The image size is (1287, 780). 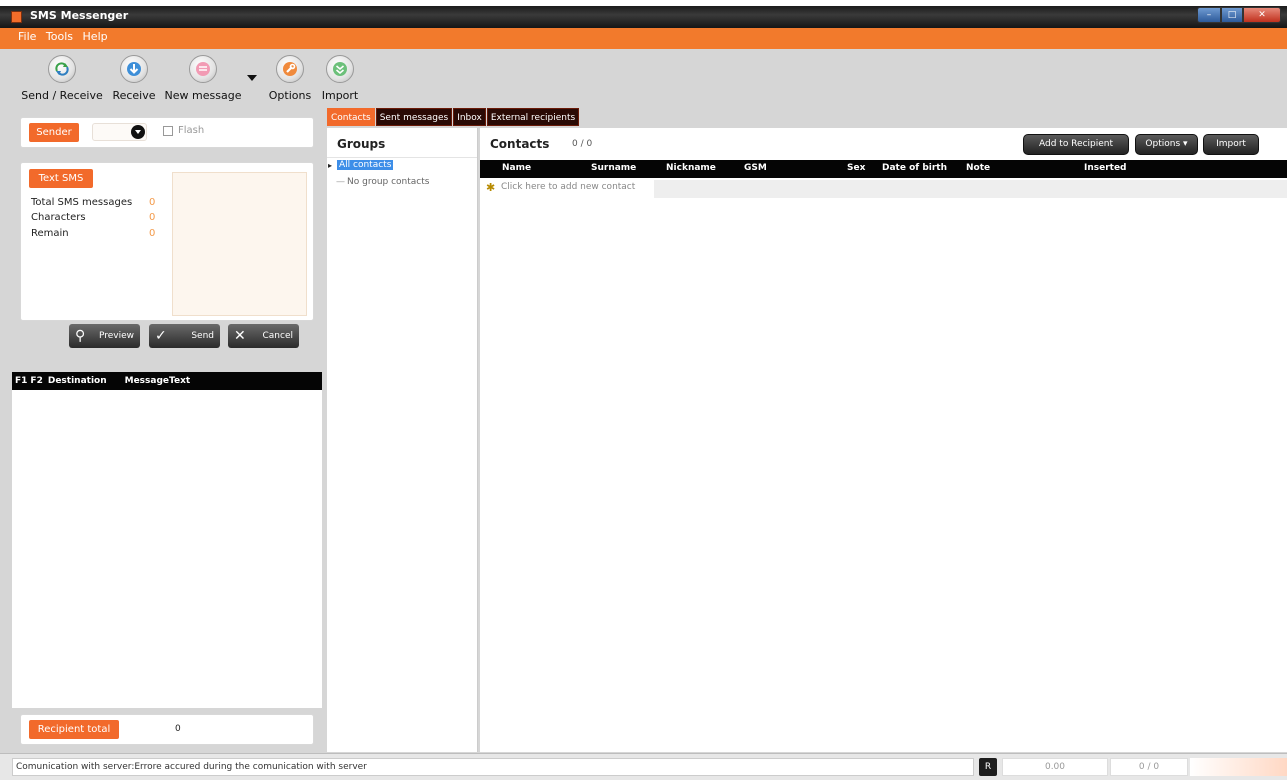 I want to click on tab-contacts: Contacts, so click(x=351, y=117).